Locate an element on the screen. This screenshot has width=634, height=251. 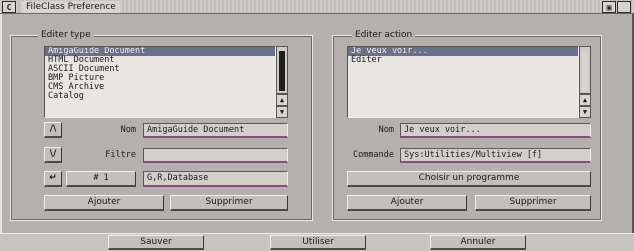
action-add-button: Ajouter is located at coordinates (407, 203).